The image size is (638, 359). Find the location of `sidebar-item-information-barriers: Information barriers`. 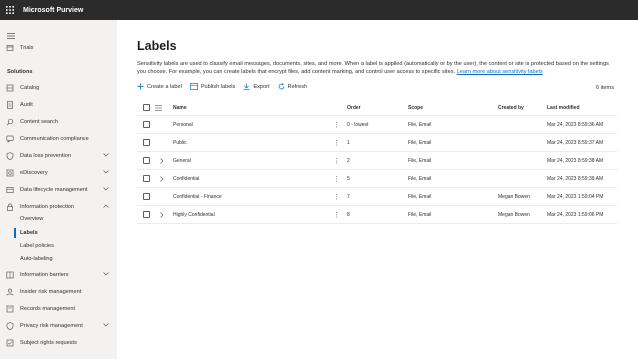

sidebar-item-information-barriers: Information barriers is located at coordinates (58, 275).